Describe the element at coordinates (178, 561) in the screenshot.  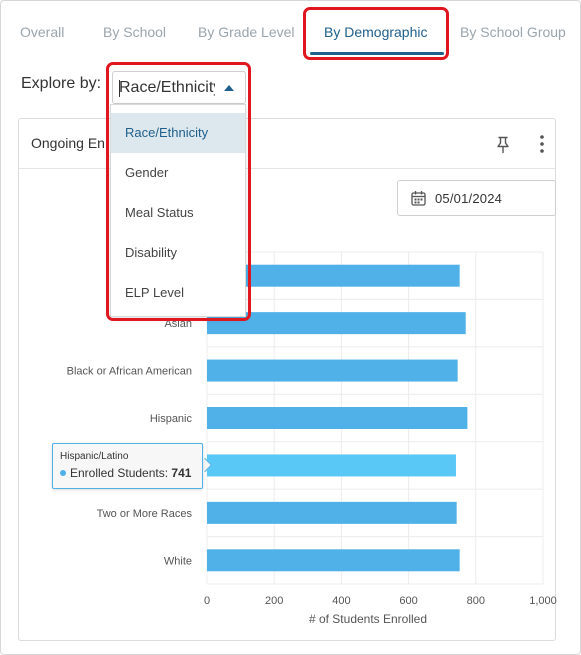
I see `category-label: White` at that location.